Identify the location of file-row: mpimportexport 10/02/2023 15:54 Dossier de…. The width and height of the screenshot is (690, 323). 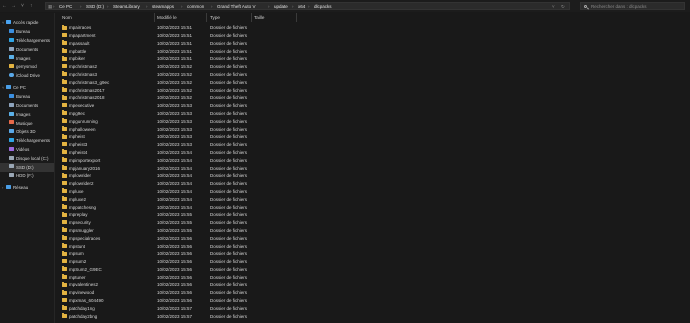
(373, 161).